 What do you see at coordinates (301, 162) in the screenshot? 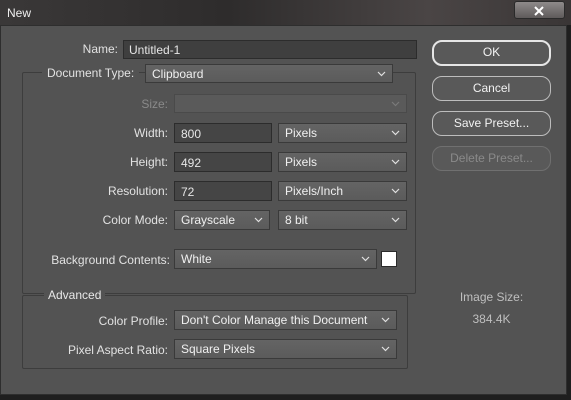
I see `height-unit-value: Pixels` at bounding box center [301, 162].